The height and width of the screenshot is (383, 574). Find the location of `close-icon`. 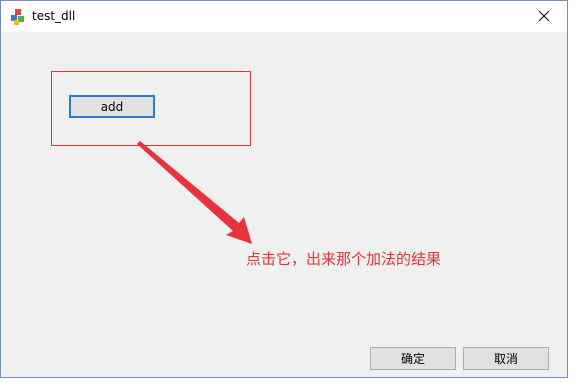

close-icon is located at coordinates (544, 16).